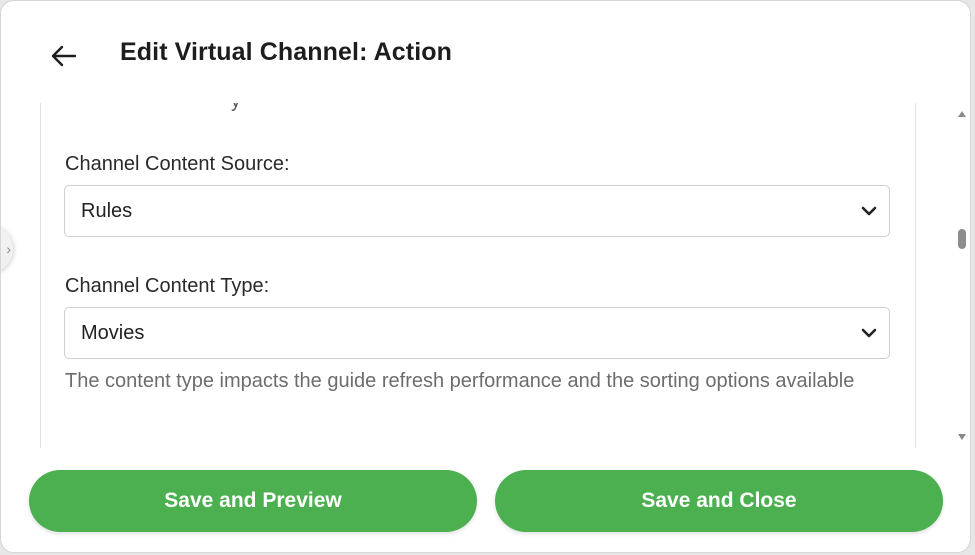 This screenshot has width=975, height=555. I want to click on scroll-up-arrow-icon, so click(962, 114).